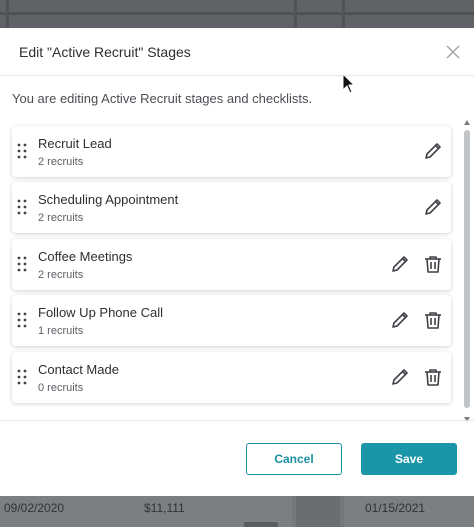  I want to click on stage-name: Recruit Lead, so click(75, 143).